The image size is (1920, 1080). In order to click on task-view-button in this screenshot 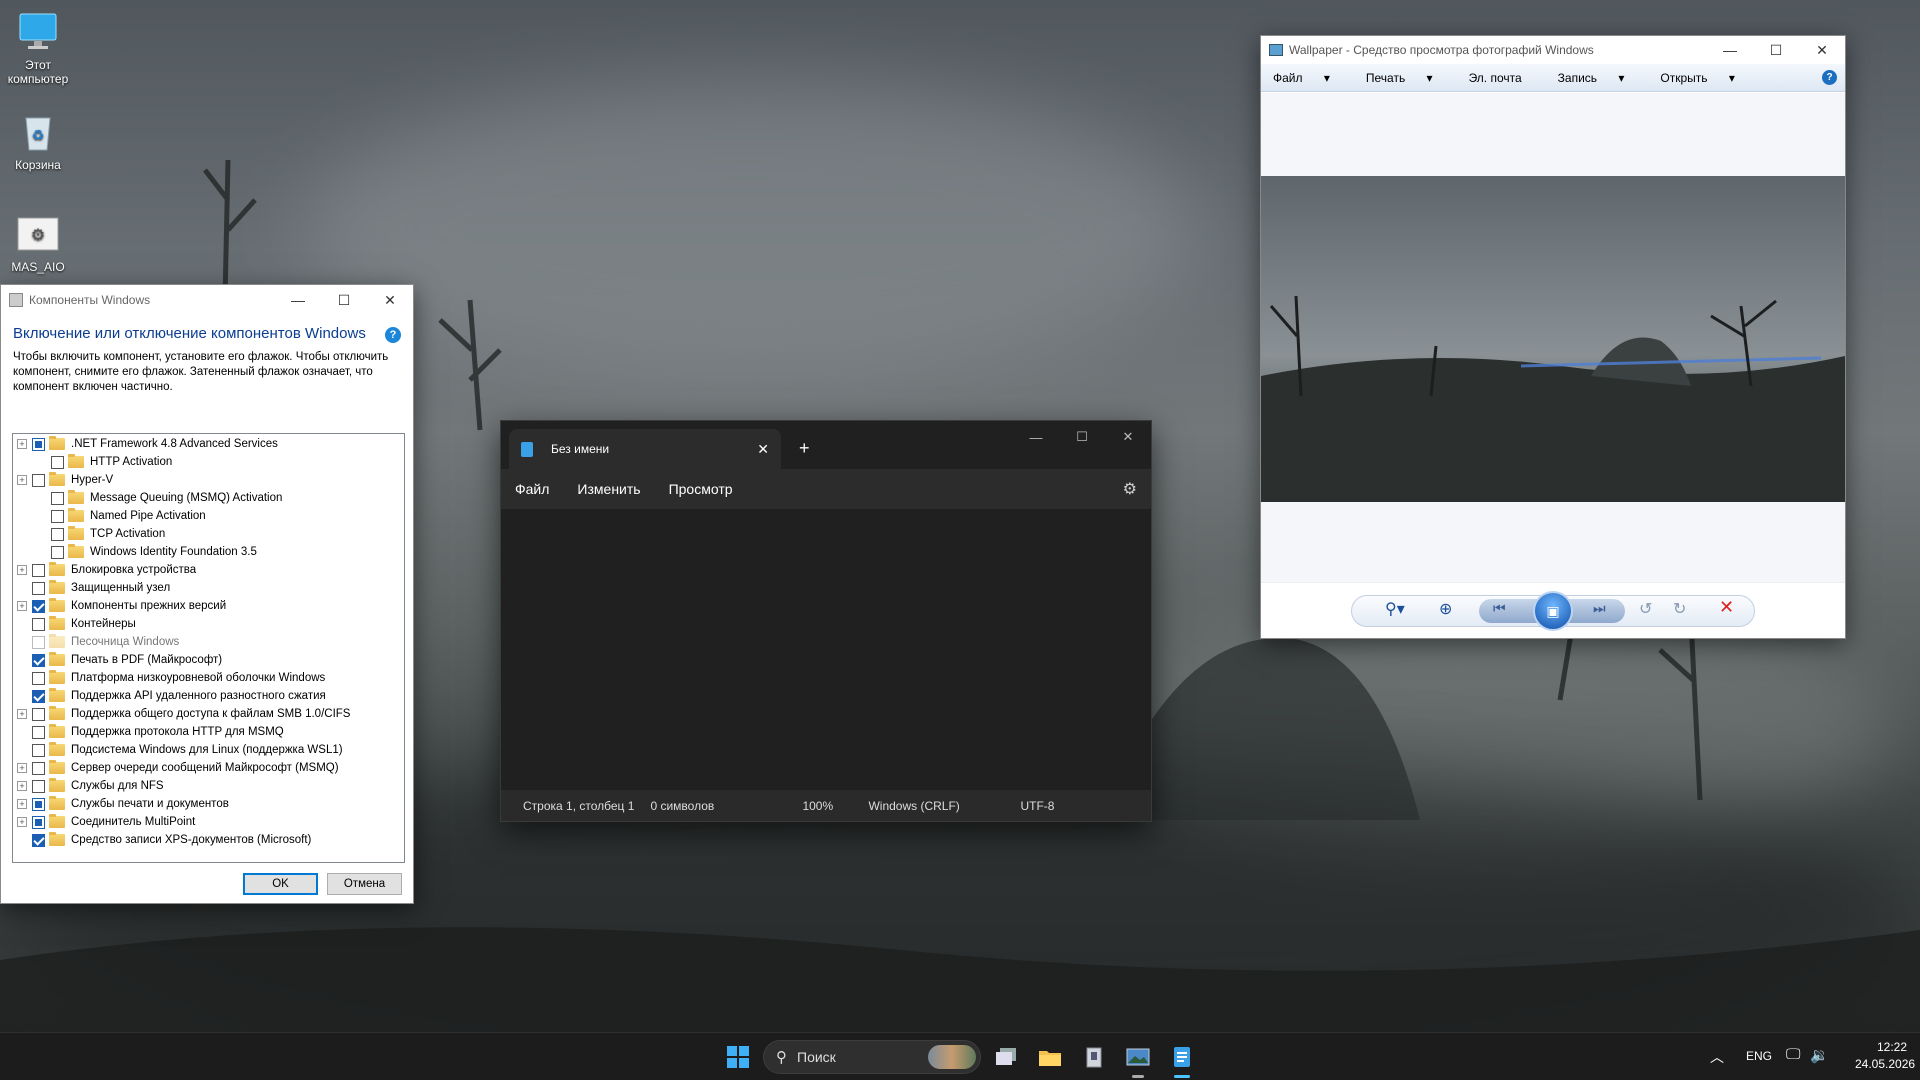, I will do `click(1006, 1057)`.